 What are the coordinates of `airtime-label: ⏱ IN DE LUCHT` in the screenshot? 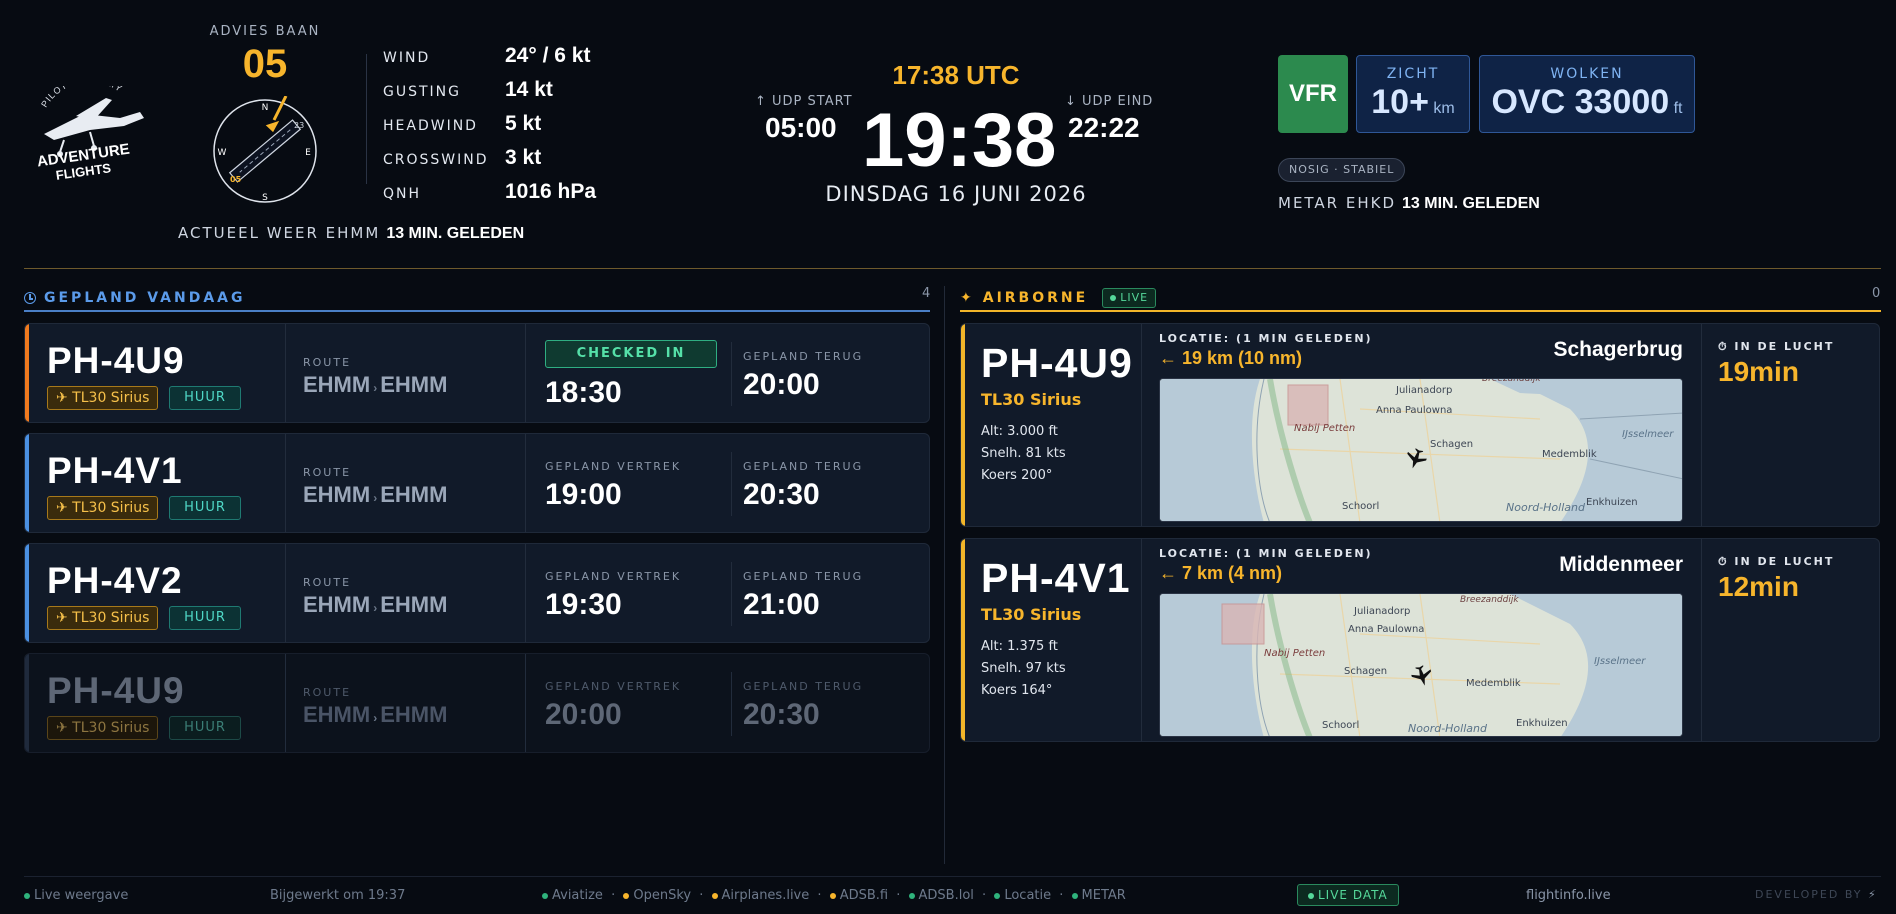 It's located at (1776, 562).